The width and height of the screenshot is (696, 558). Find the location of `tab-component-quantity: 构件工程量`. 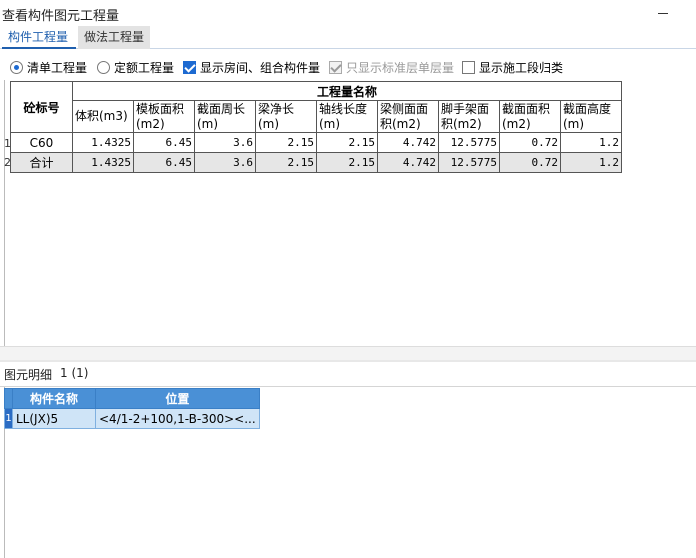

tab-component-quantity: 构件工程量 is located at coordinates (39, 37).